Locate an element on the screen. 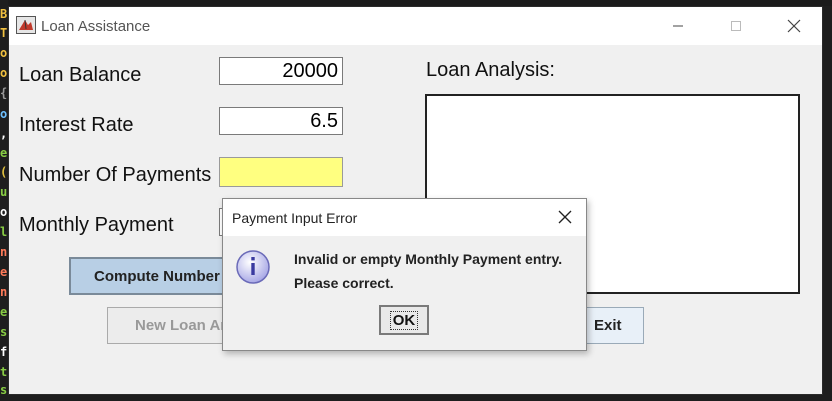 The width and height of the screenshot is (832, 401). editor-char: { is located at coordinates (4, 93).